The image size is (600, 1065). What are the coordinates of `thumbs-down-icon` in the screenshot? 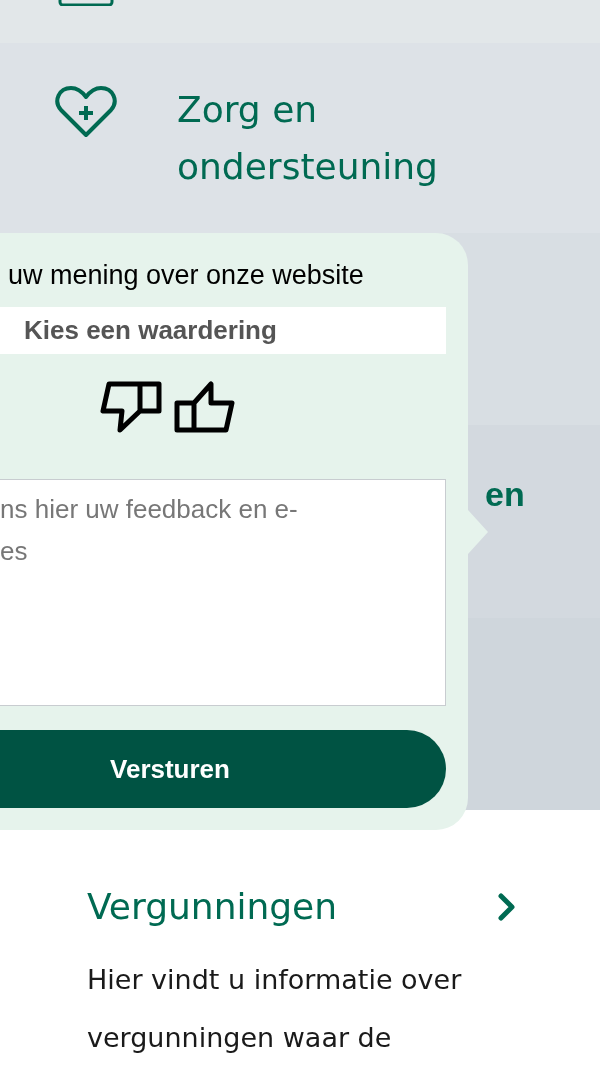 It's located at (131, 407).